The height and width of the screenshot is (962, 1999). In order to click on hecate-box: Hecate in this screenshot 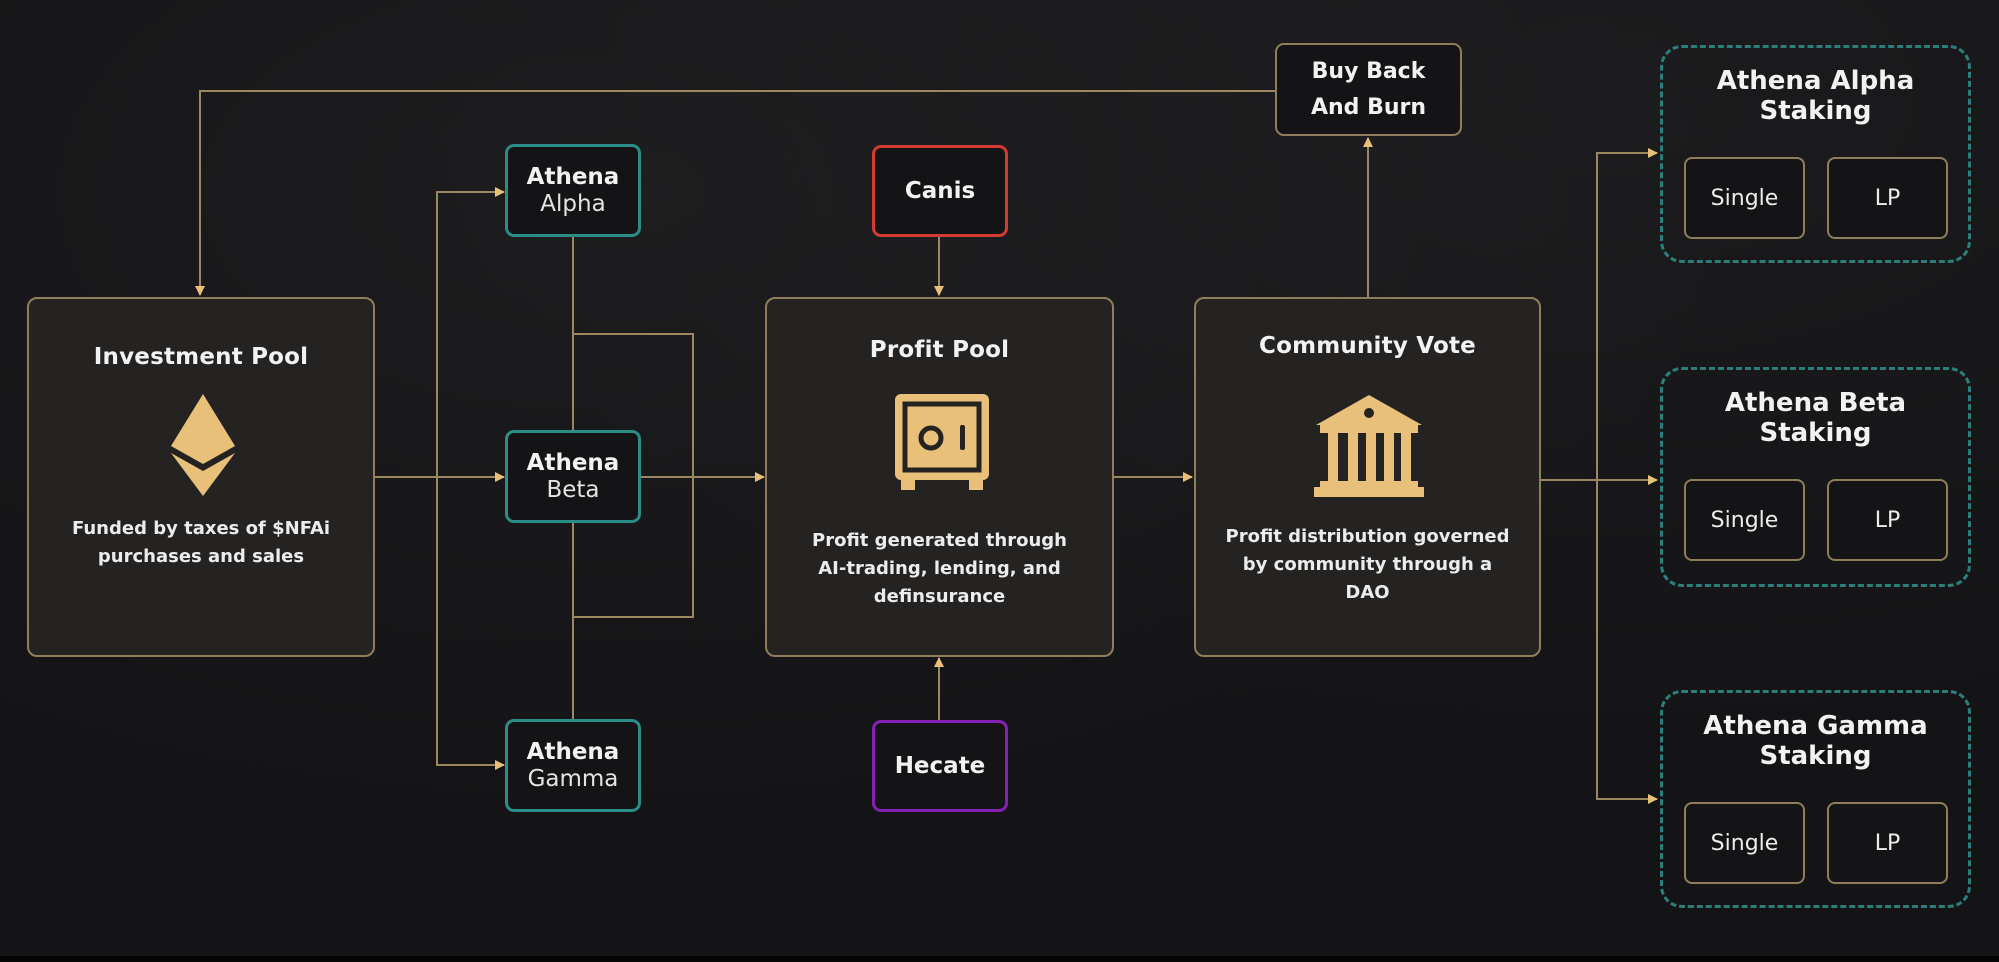, I will do `click(940, 766)`.